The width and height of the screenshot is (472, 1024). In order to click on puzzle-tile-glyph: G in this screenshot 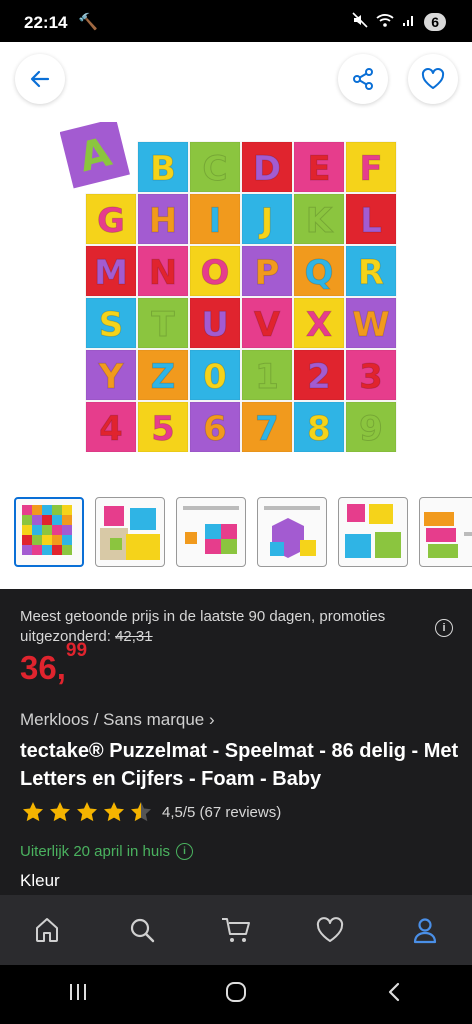, I will do `click(111, 221)`.